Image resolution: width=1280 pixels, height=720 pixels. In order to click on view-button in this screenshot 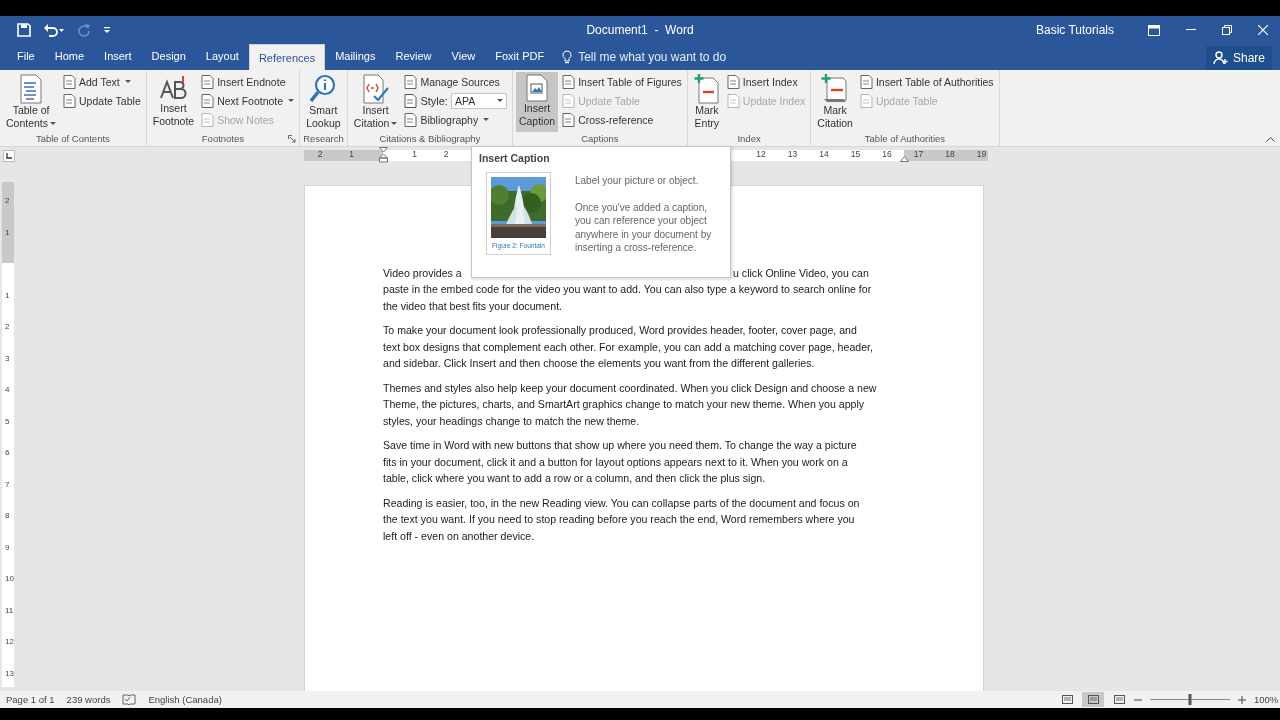, I will do `click(1093, 699)`.